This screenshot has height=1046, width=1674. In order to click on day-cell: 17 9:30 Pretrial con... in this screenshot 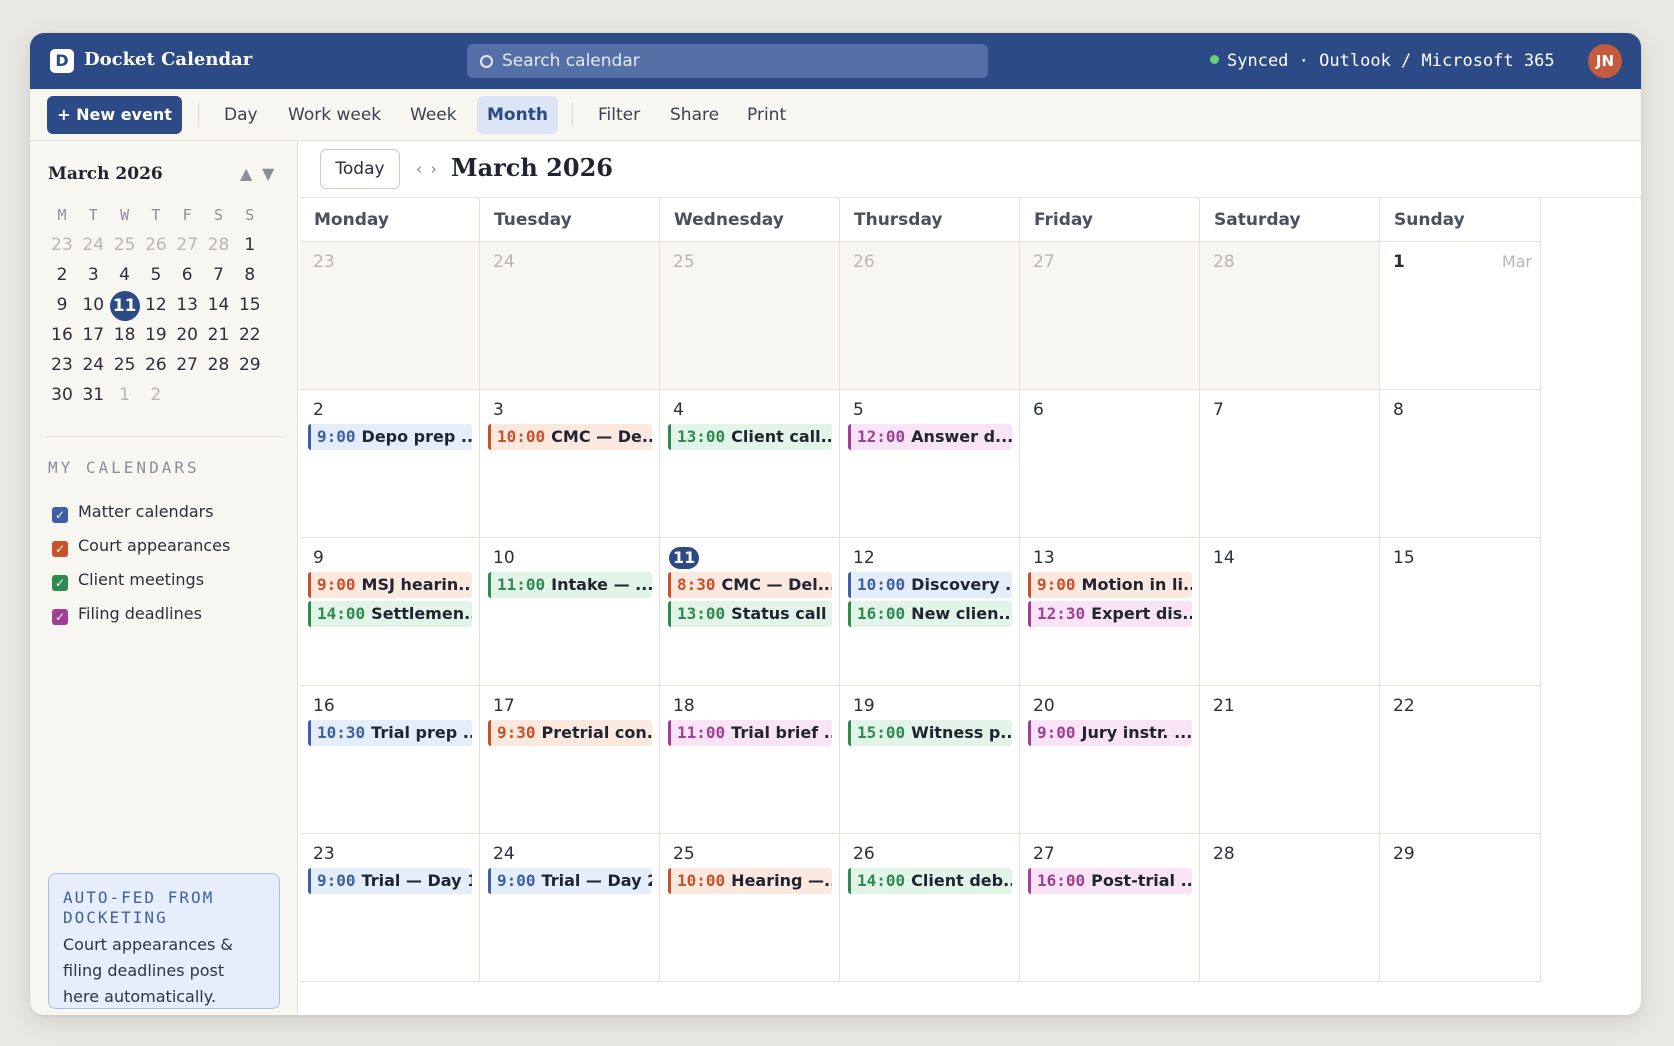, I will do `click(570, 760)`.